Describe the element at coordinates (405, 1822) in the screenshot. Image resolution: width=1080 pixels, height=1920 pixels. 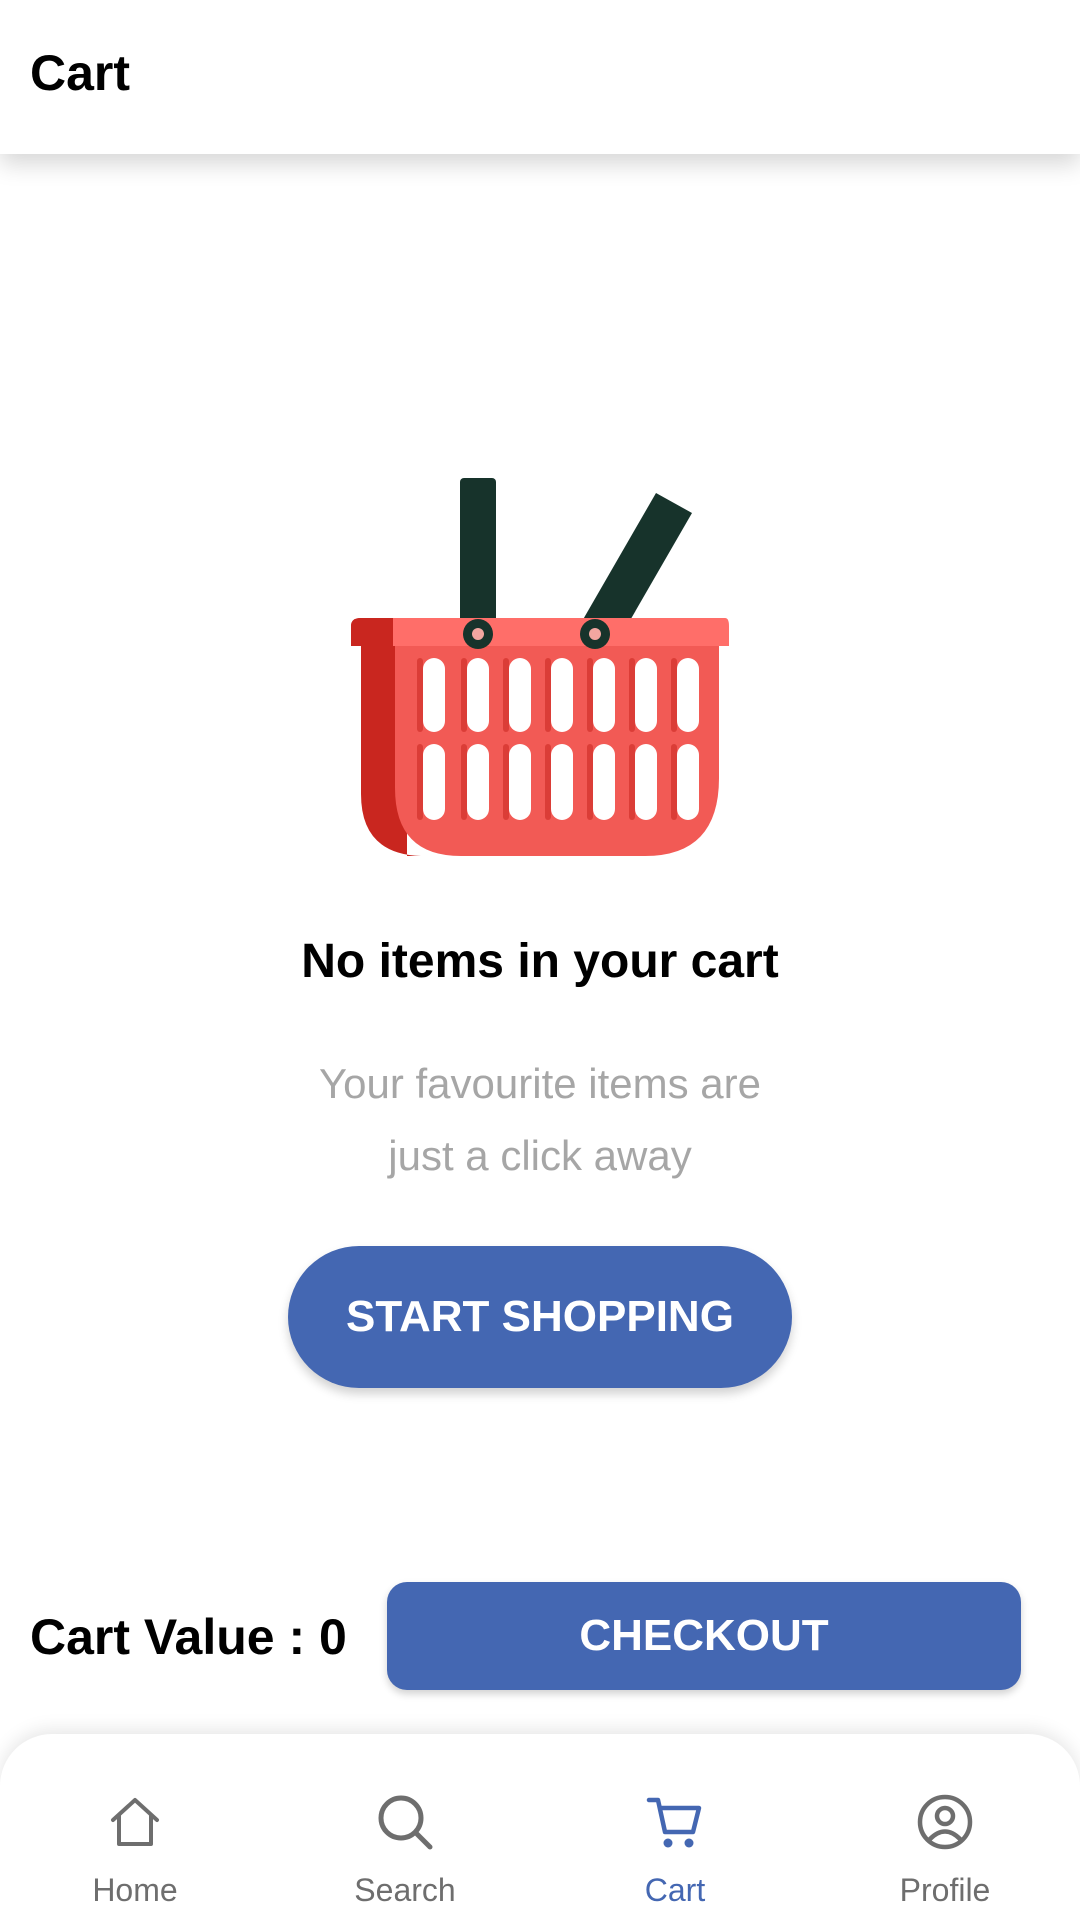
I see `search-icon` at that location.